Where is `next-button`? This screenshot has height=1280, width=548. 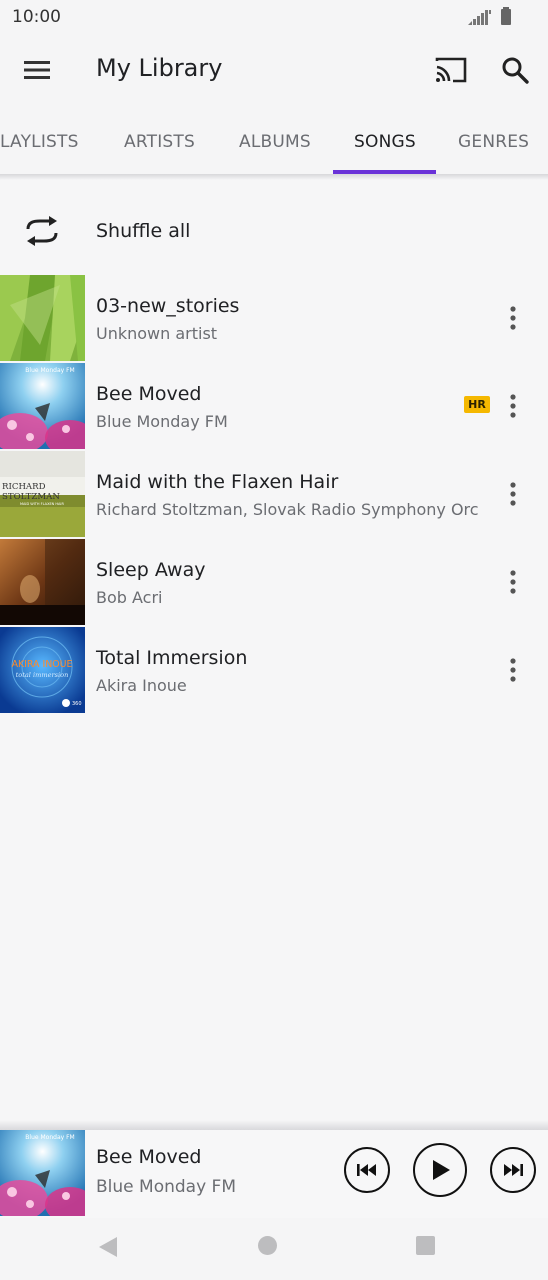
next-button is located at coordinates (513, 1170).